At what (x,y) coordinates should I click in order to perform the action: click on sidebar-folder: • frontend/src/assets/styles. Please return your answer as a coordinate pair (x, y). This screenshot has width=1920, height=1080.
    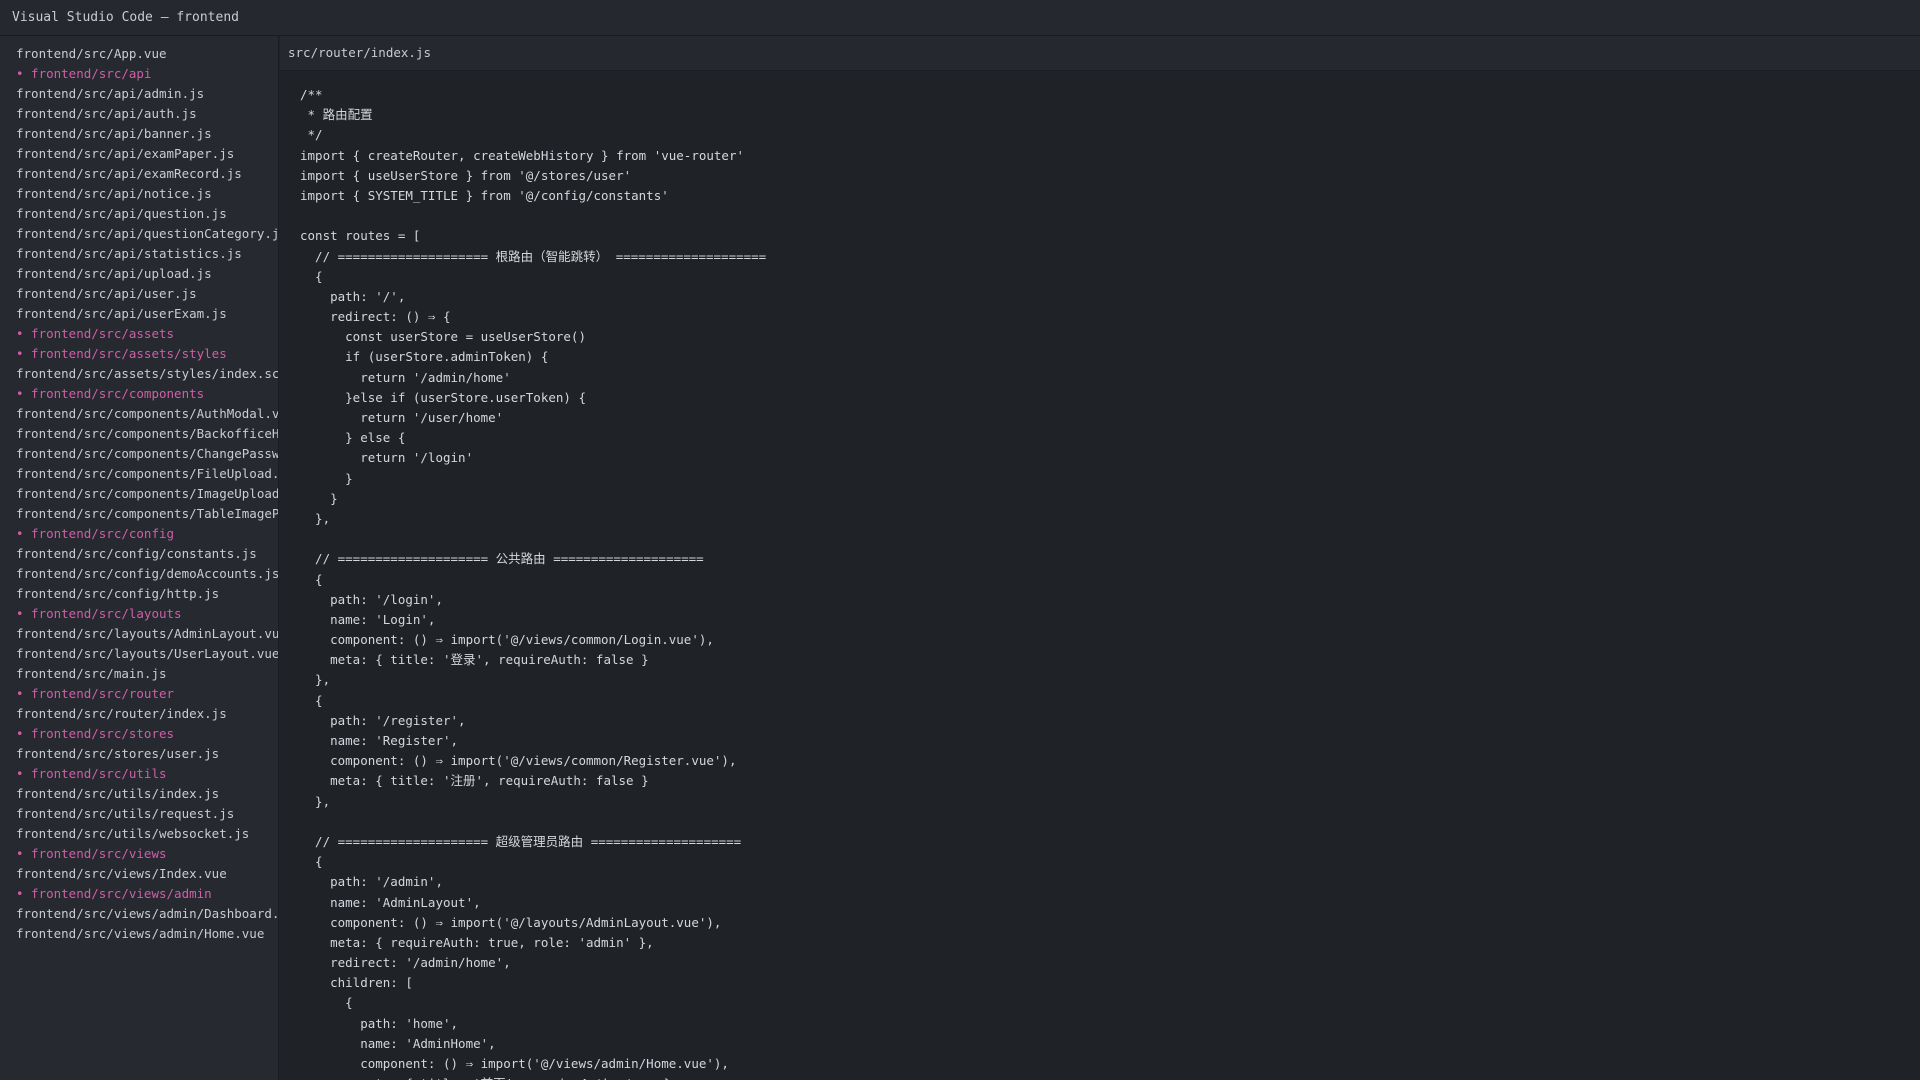
    Looking at the image, I should click on (139, 354).